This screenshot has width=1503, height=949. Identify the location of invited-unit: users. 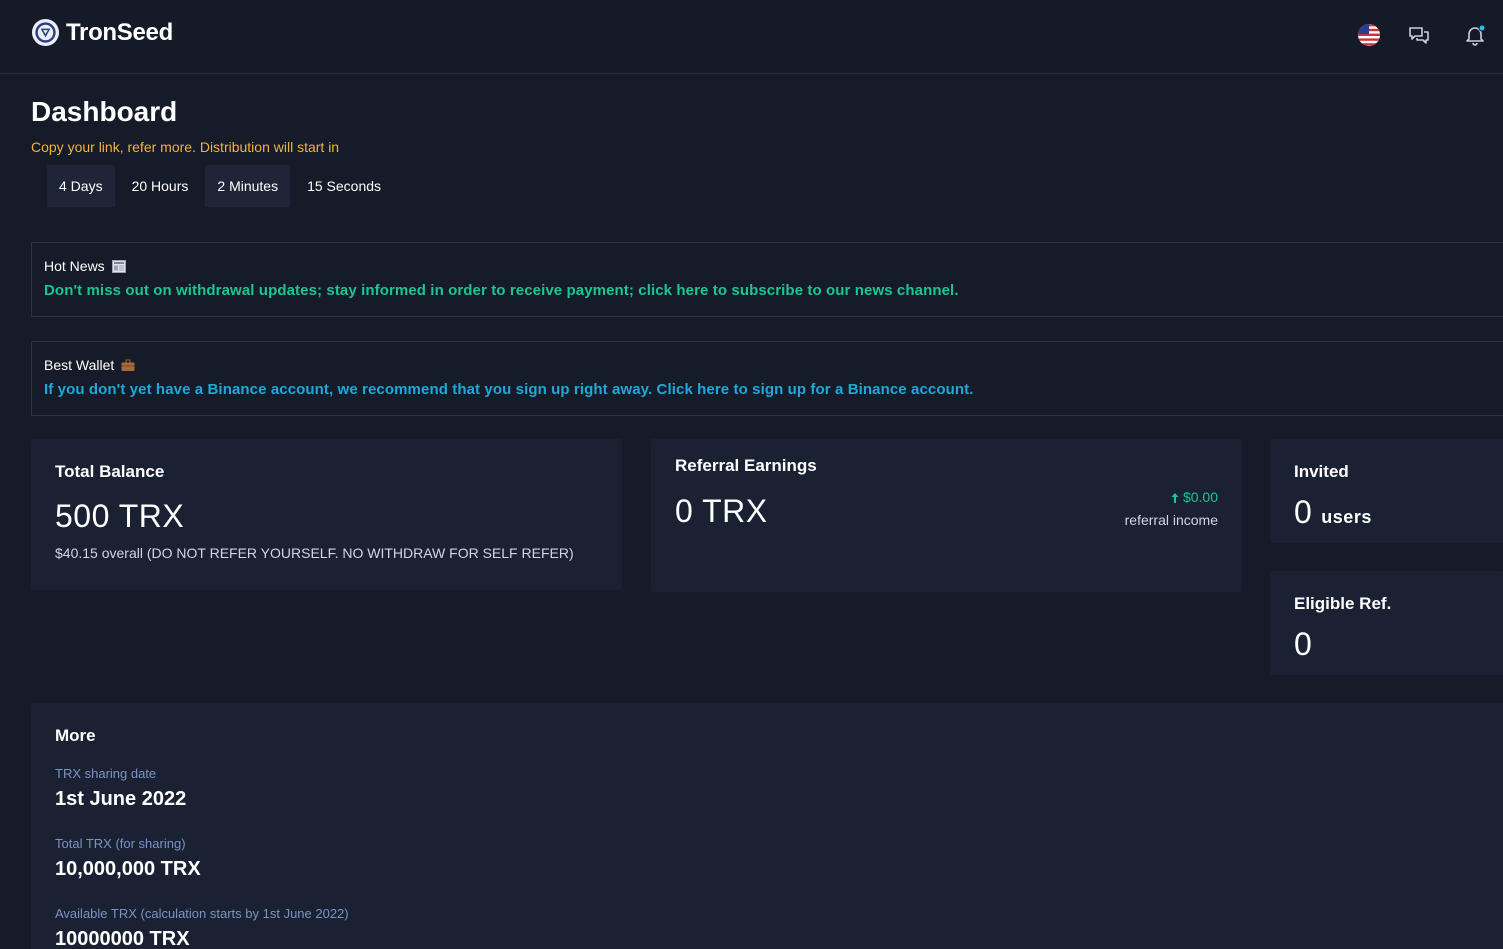
(1346, 517).